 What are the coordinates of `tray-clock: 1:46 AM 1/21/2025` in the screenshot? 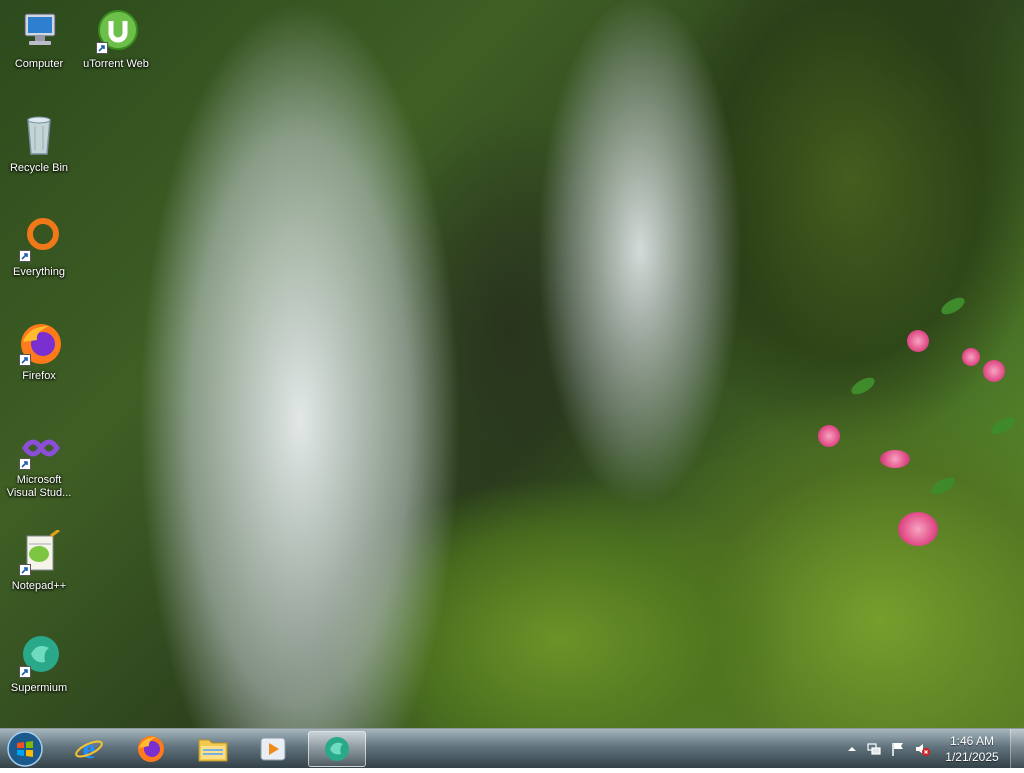 It's located at (972, 749).